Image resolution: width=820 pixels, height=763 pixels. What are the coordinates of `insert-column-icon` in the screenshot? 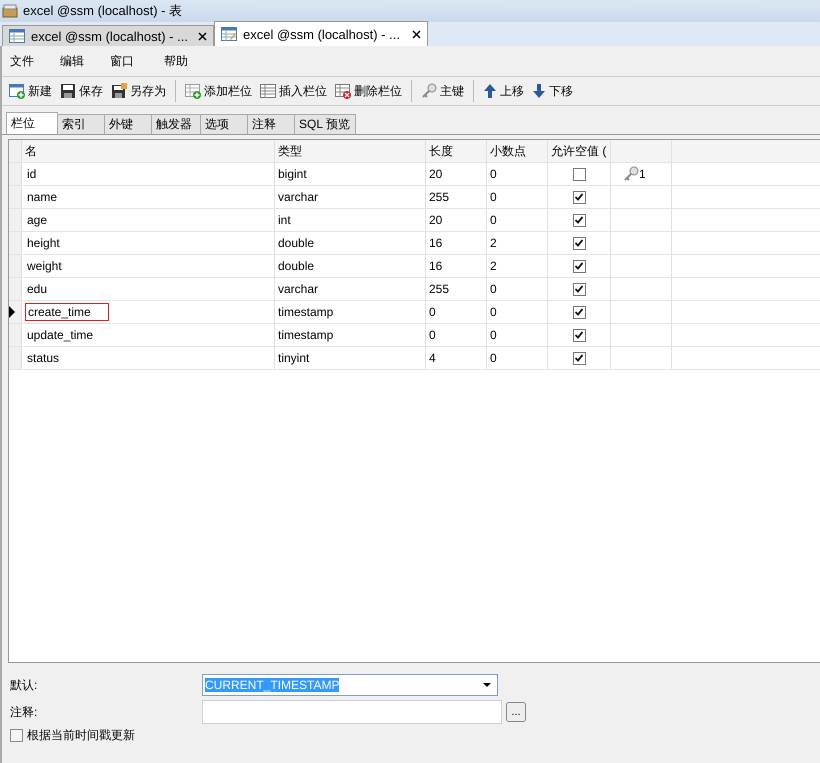 It's located at (268, 91).